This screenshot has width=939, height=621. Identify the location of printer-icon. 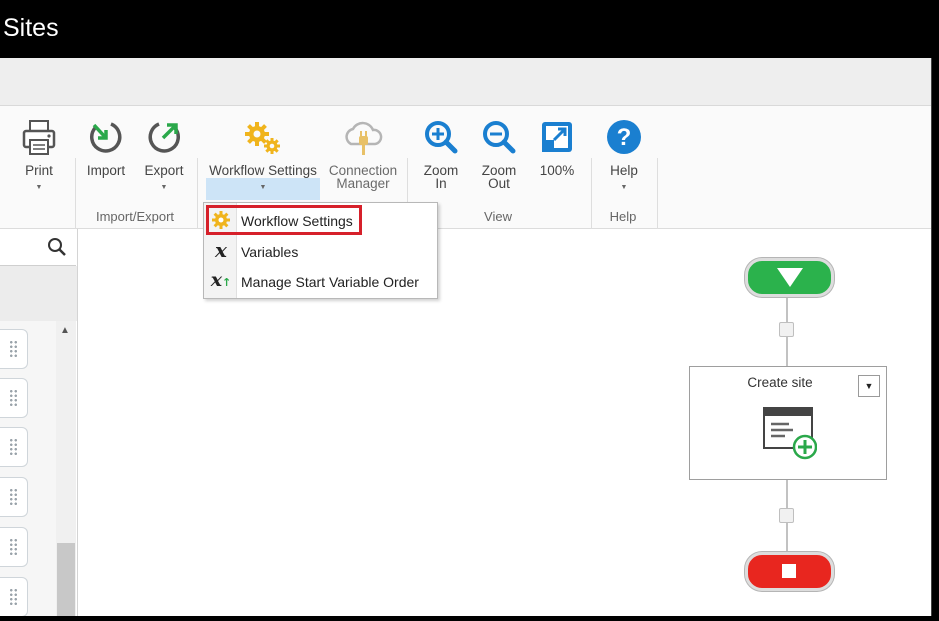
(39, 137).